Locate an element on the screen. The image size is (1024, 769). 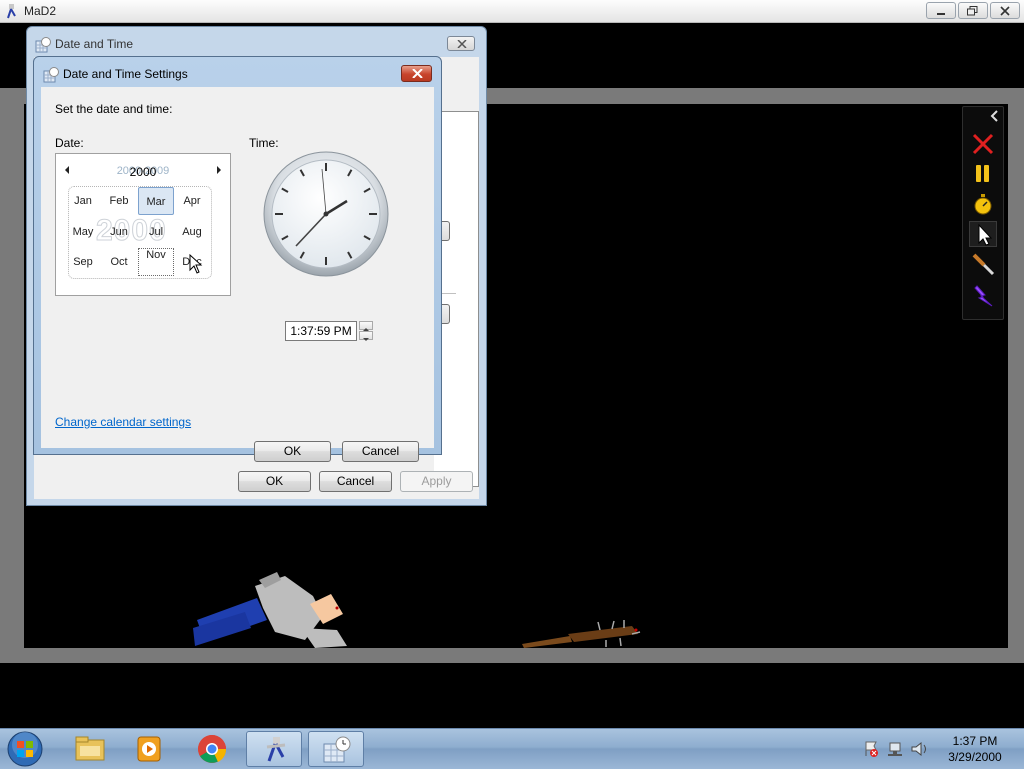
folder-icon is located at coordinates (90, 748).